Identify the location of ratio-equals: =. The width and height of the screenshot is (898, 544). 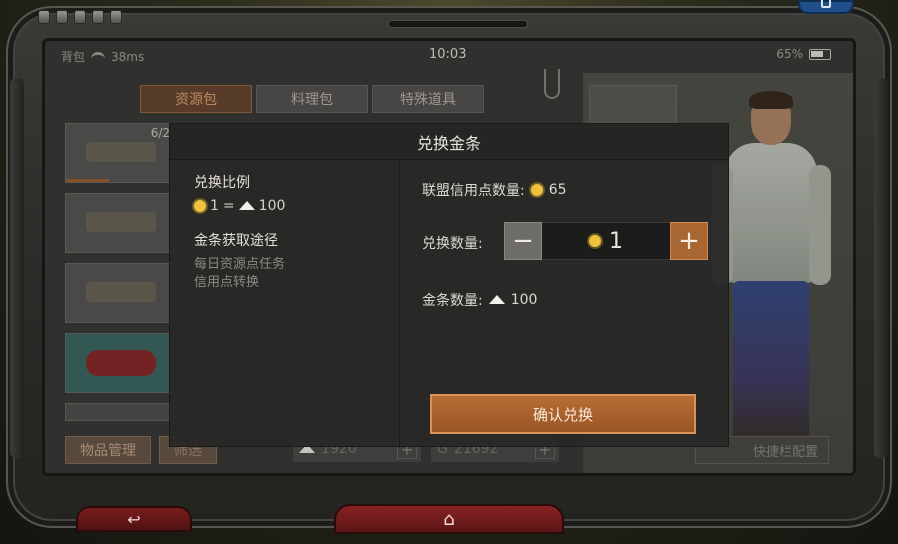
(228, 206).